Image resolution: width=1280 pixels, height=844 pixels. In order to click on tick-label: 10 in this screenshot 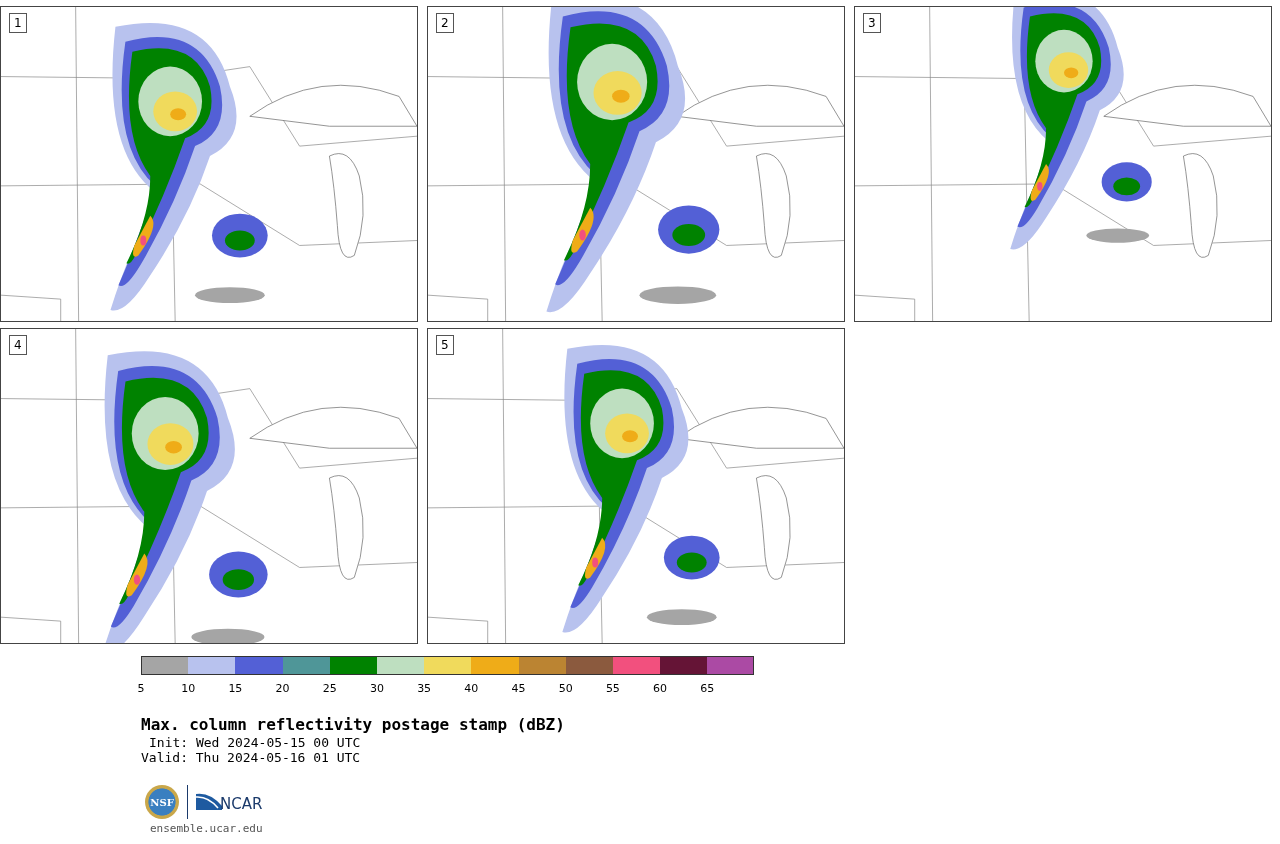, I will do `click(188, 688)`.